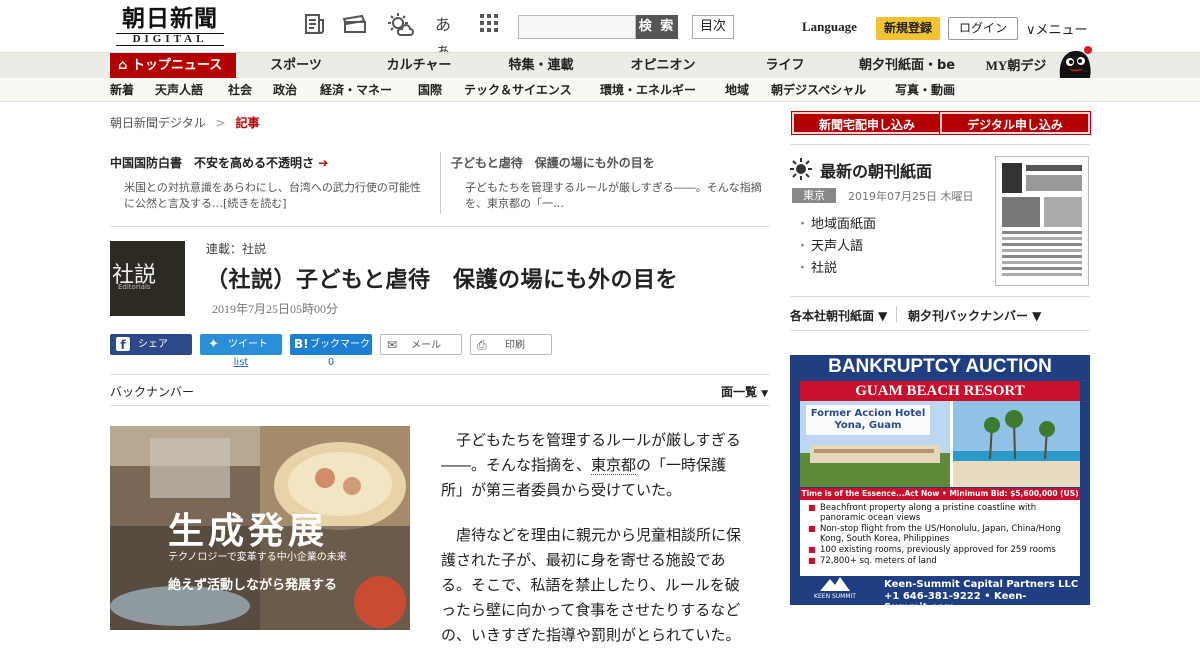  What do you see at coordinates (296, 66) in the screenshot?
I see `nav-item-sports: スポーツ` at bounding box center [296, 66].